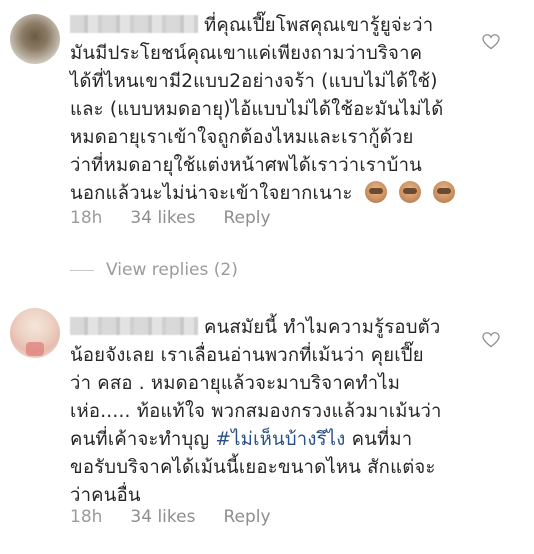  What do you see at coordinates (270, 328) in the screenshot?
I see `comment-line: คนสมัยนี้ ทำไมความรู้รอบตัว` at bounding box center [270, 328].